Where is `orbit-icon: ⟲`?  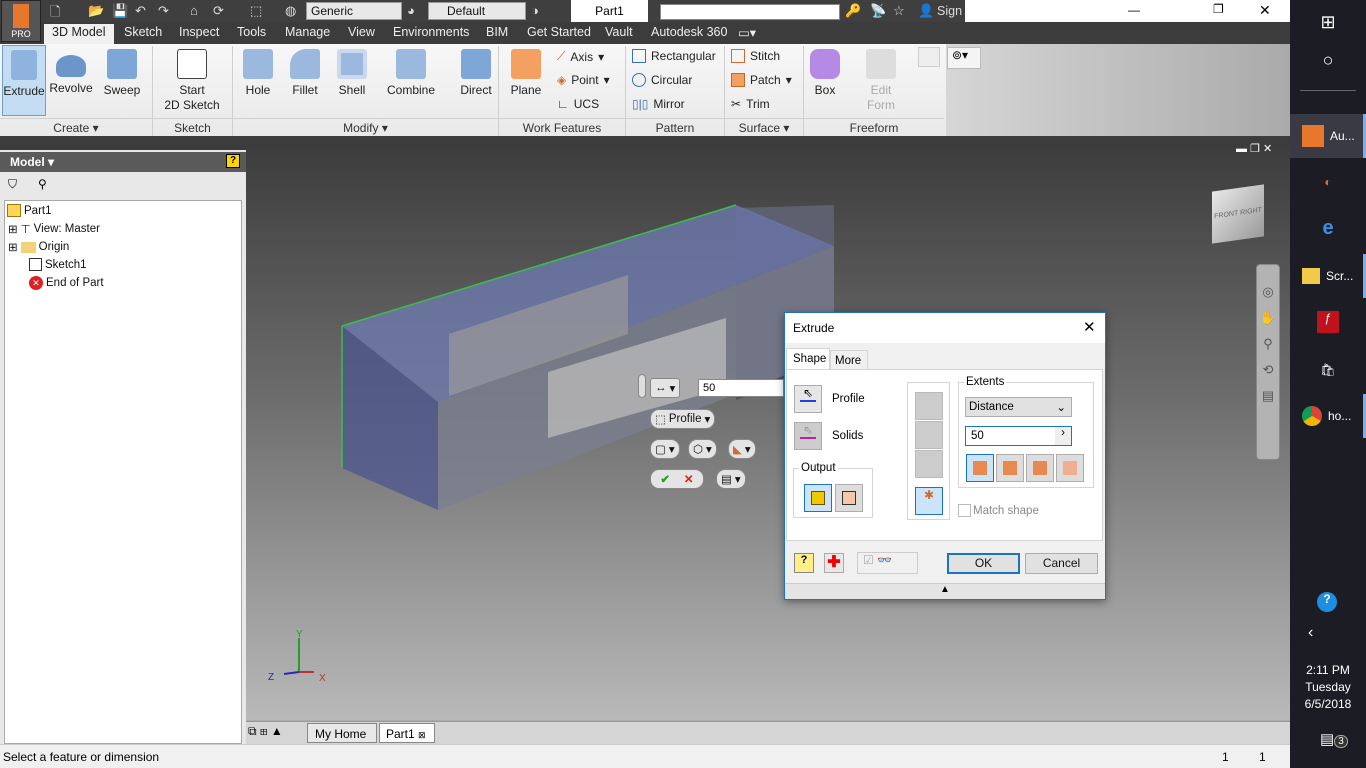
orbit-icon: ⟲ is located at coordinates (1268, 370).